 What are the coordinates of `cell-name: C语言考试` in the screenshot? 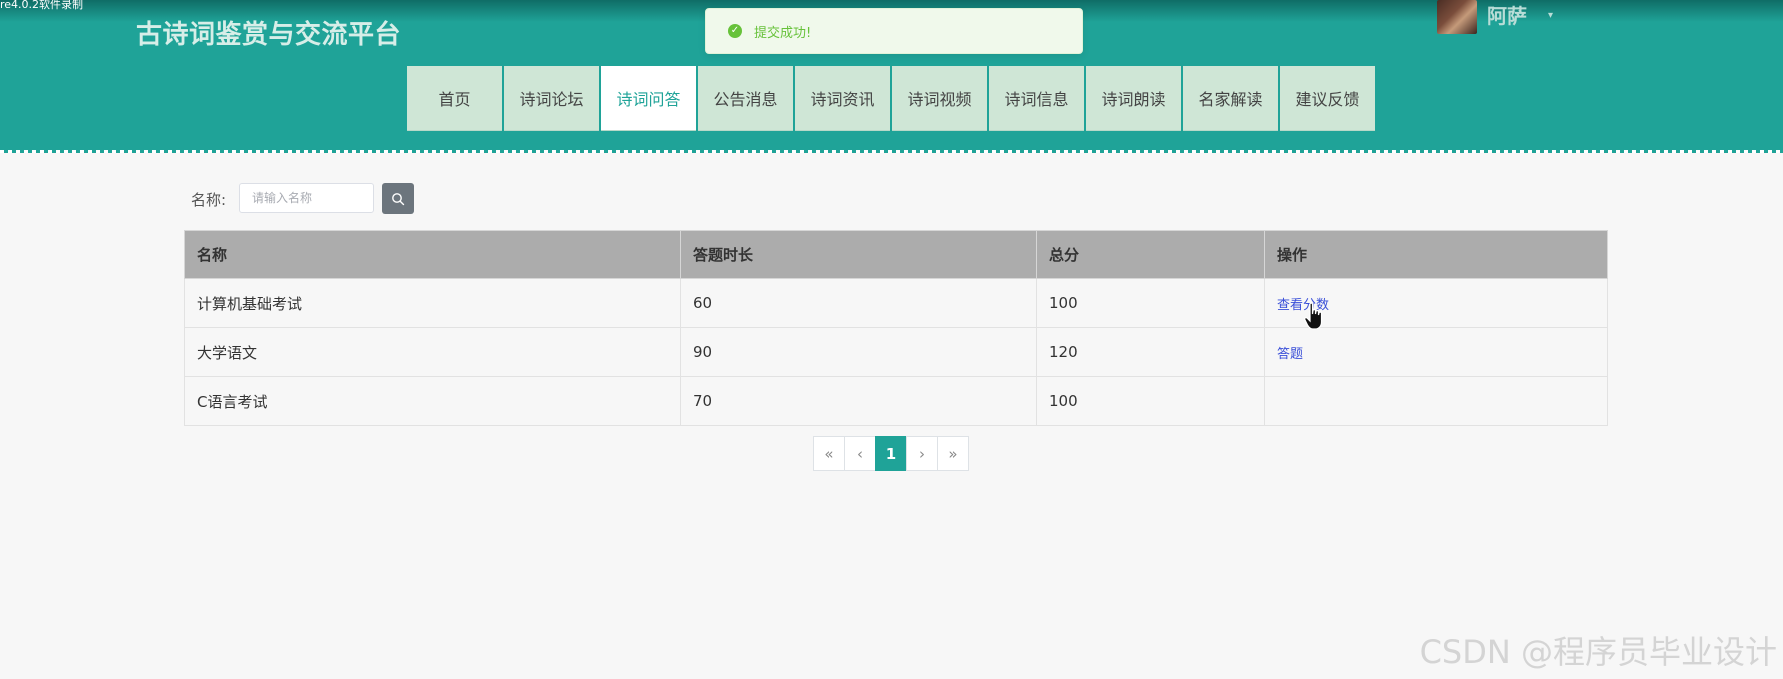 It's located at (432, 401).